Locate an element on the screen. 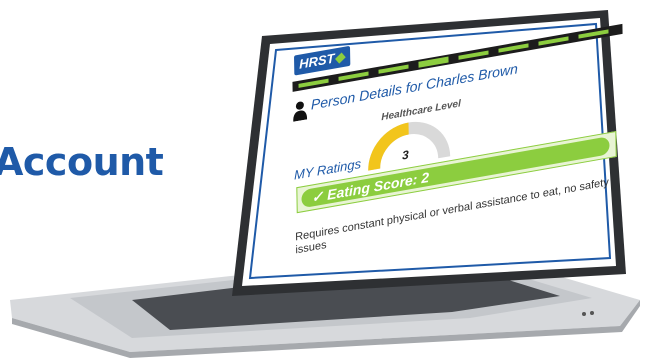  gauge-value: 3 is located at coordinates (405, 155).